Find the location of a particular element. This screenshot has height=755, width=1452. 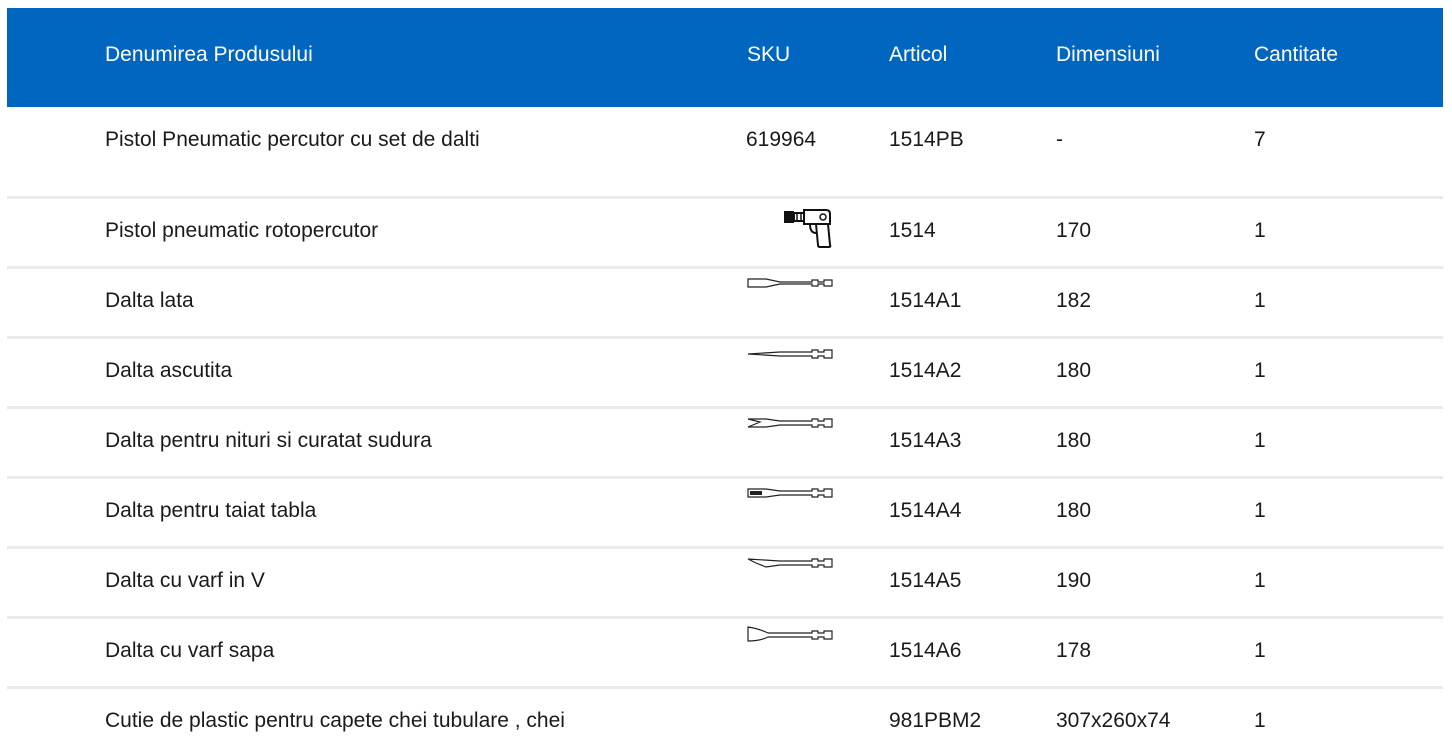

row-dimensions: 307x260x74 is located at coordinates (1113, 720).